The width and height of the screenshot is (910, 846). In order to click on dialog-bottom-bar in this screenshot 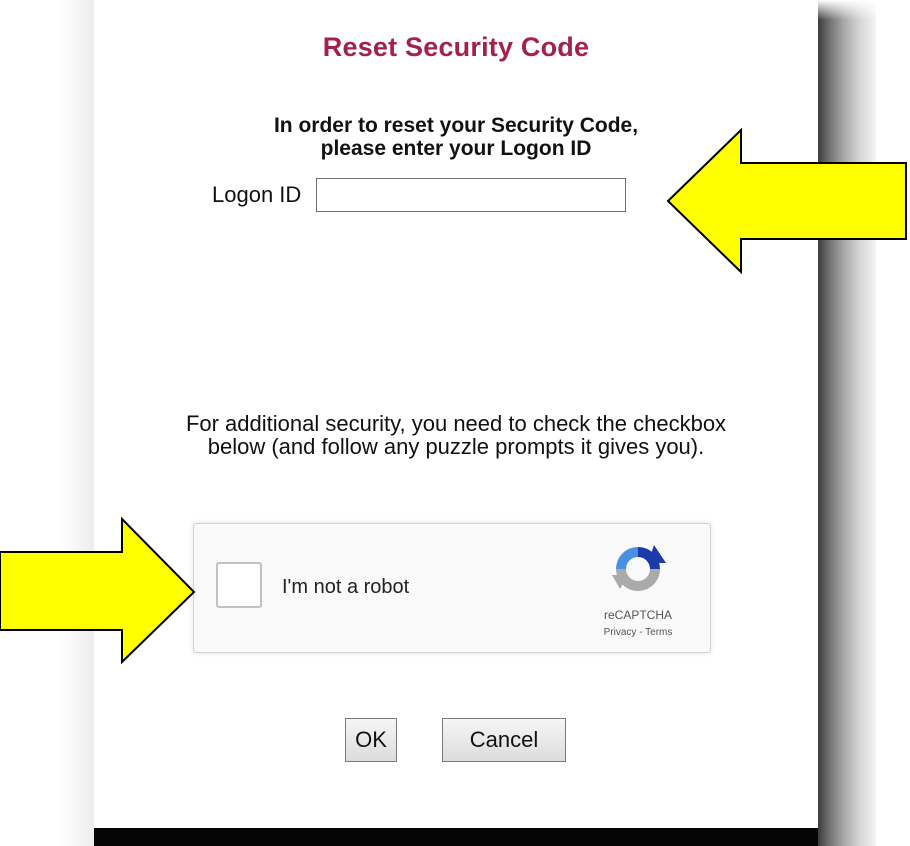, I will do `click(456, 837)`.